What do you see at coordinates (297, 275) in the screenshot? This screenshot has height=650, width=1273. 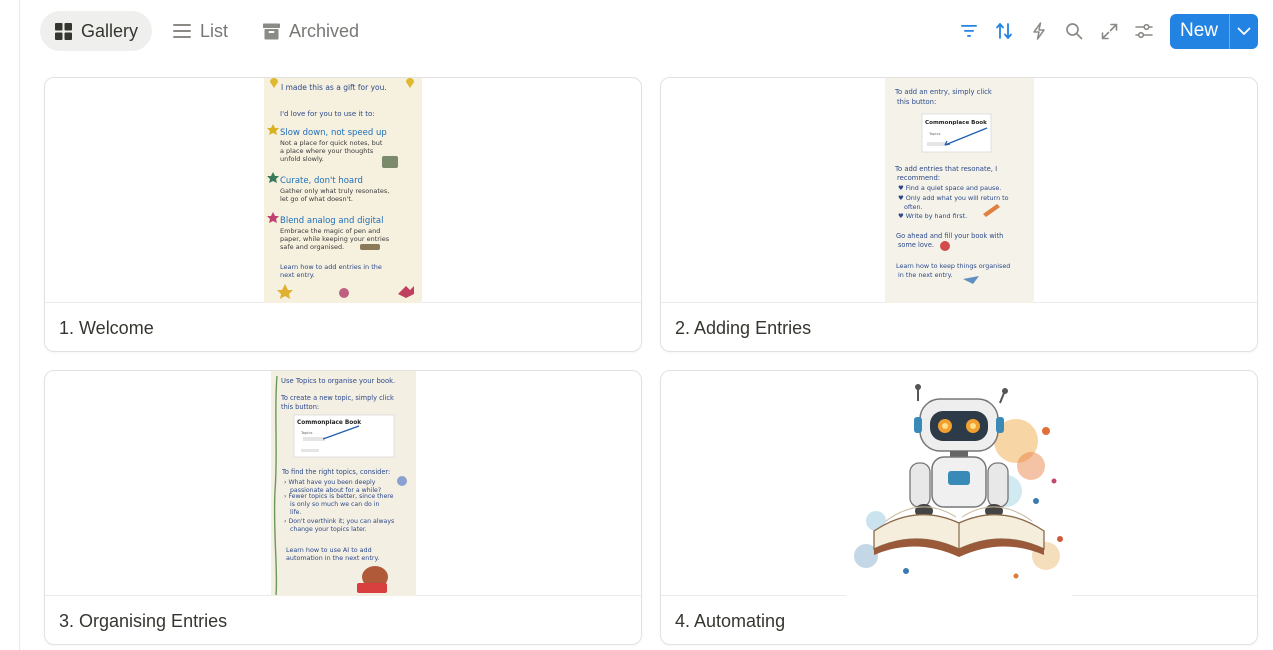 I see `svg-text: next entry.` at bounding box center [297, 275].